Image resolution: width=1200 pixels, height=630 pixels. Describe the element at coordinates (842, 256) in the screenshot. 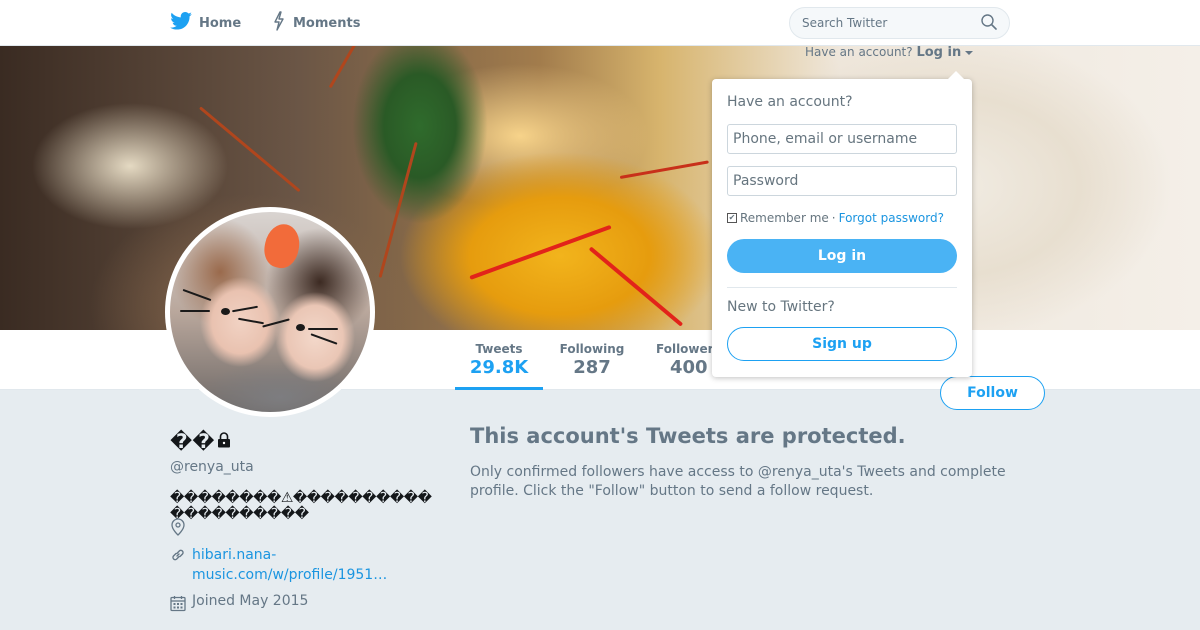

I see `login-button: Log in` at that location.